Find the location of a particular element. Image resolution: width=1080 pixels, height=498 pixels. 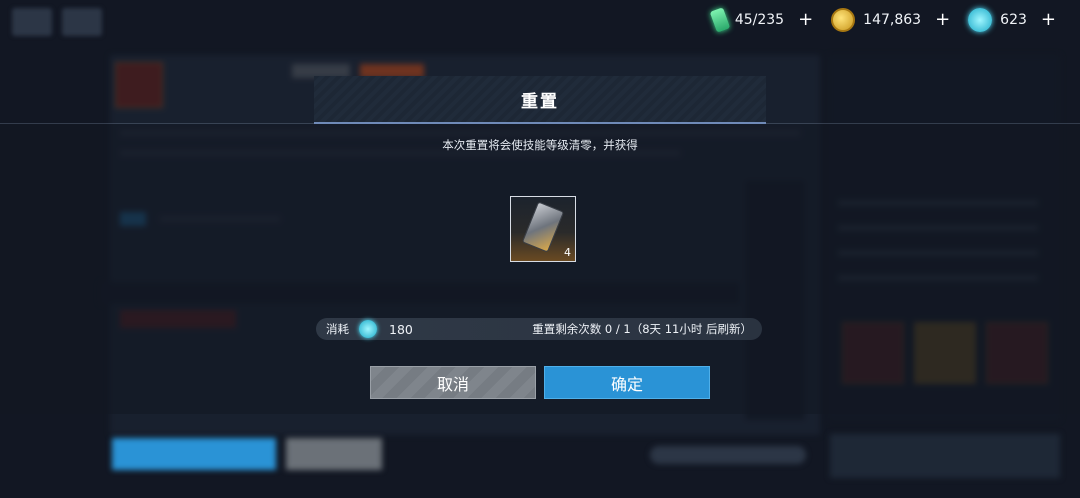

back-button is located at coordinates (32, 22).